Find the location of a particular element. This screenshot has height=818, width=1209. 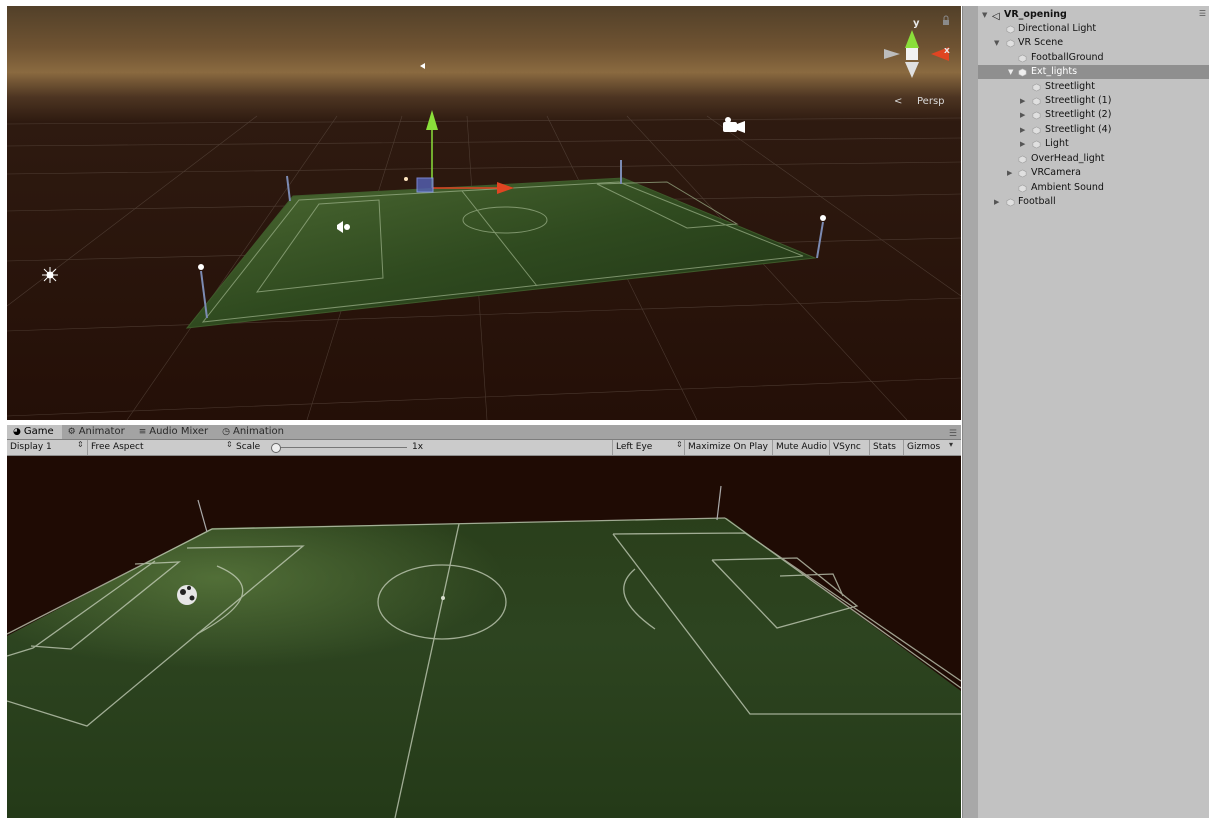

orientation-gizmo is located at coordinates (916, 54).